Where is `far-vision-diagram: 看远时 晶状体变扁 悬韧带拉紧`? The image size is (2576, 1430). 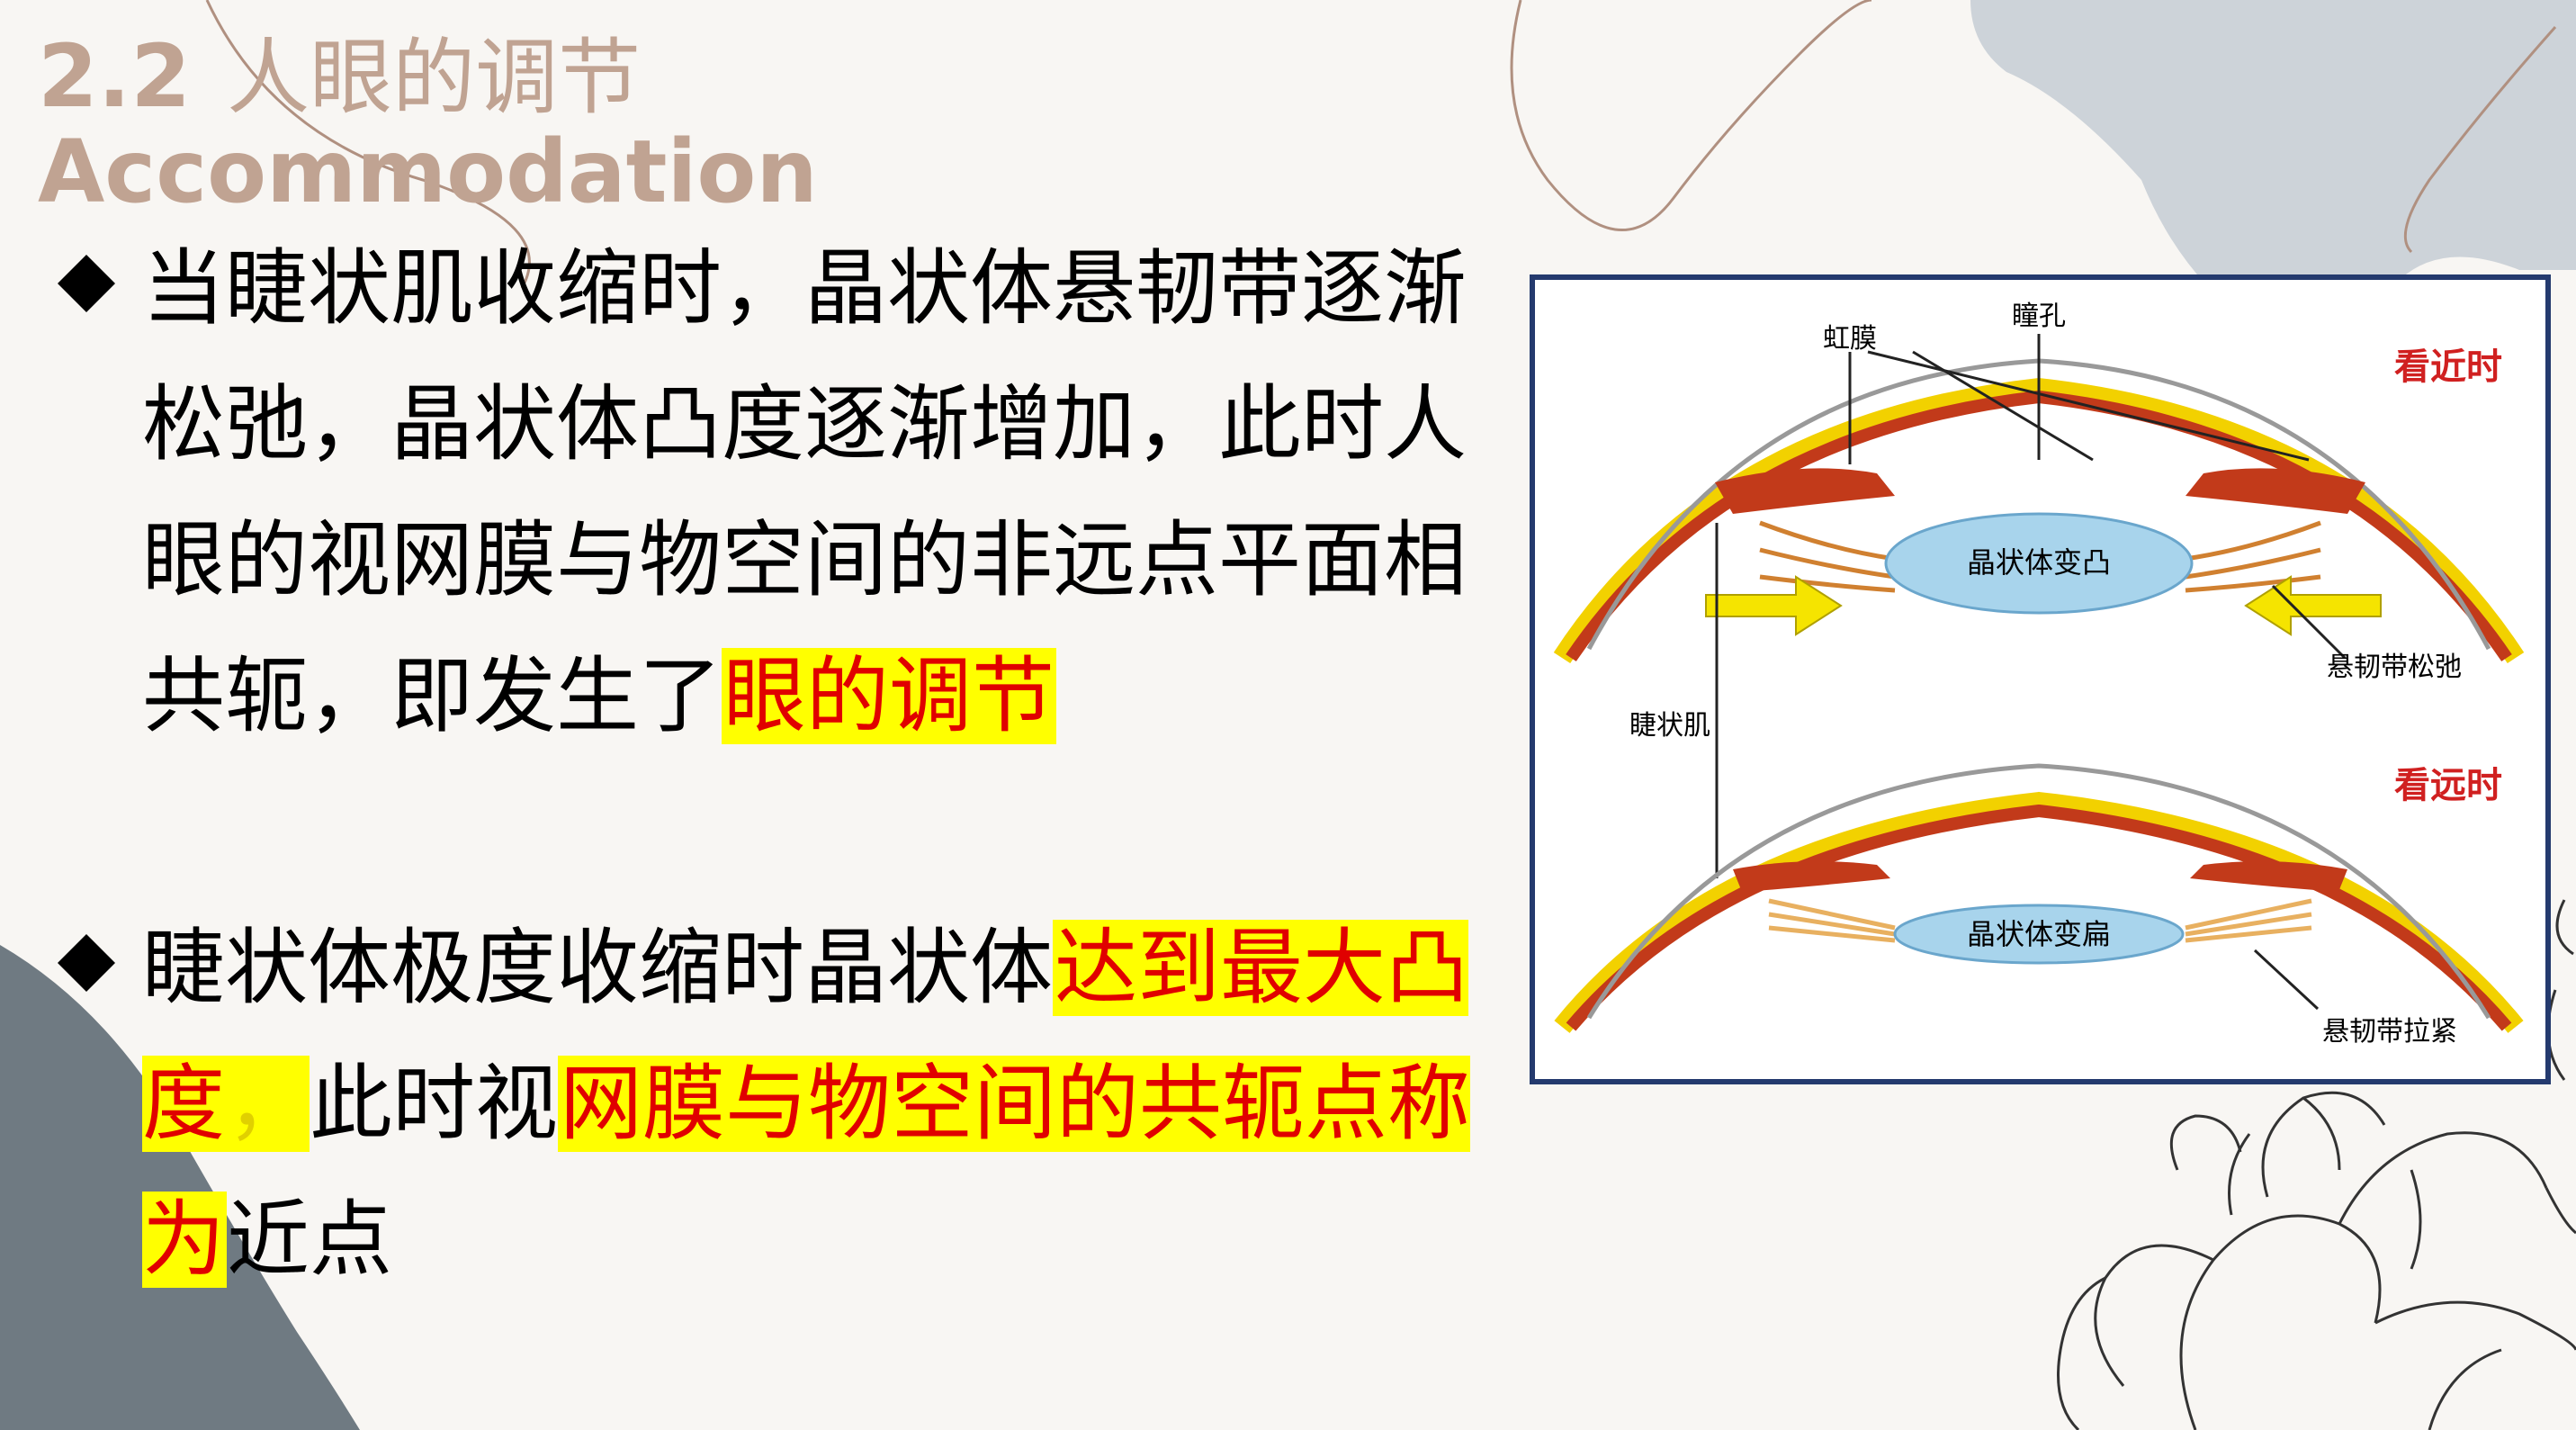 far-vision-diagram: 看远时 晶状体变扁 悬韧带拉紧 is located at coordinates (2039, 906).